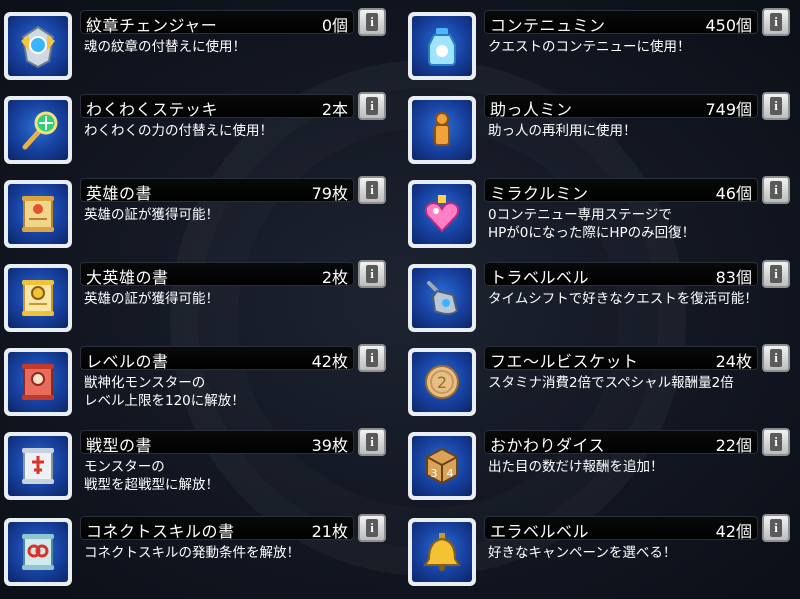 The height and width of the screenshot is (599, 800). Describe the element at coordinates (442, 46) in the screenshot. I see `bottle-icon` at that location.